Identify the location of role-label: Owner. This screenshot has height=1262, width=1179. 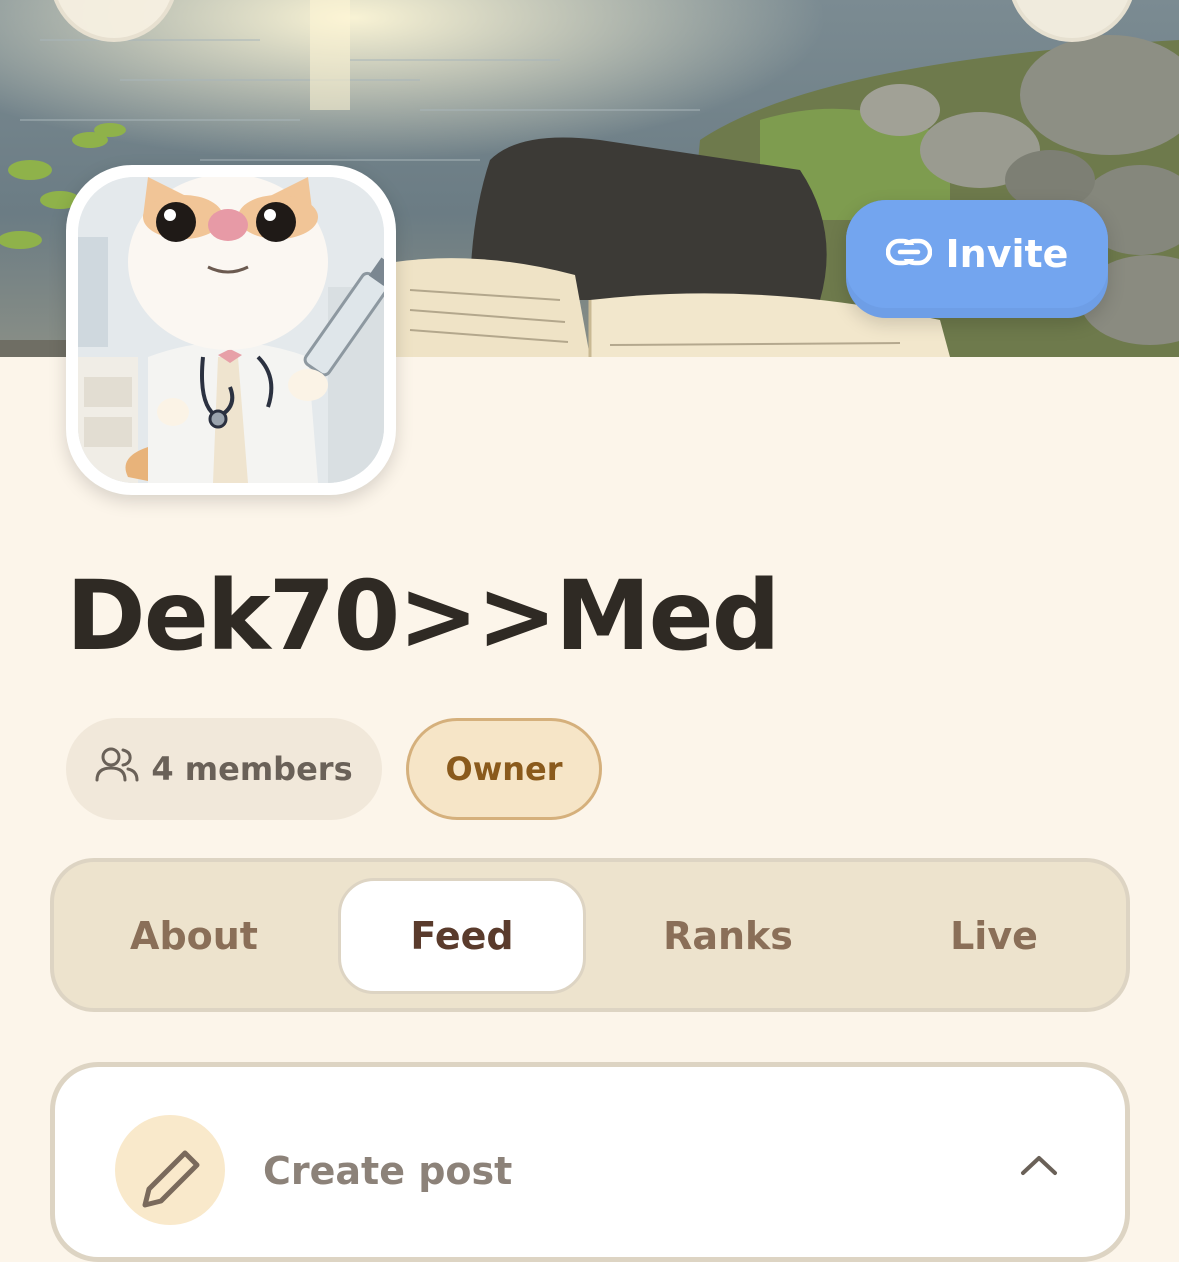
(504, 769).